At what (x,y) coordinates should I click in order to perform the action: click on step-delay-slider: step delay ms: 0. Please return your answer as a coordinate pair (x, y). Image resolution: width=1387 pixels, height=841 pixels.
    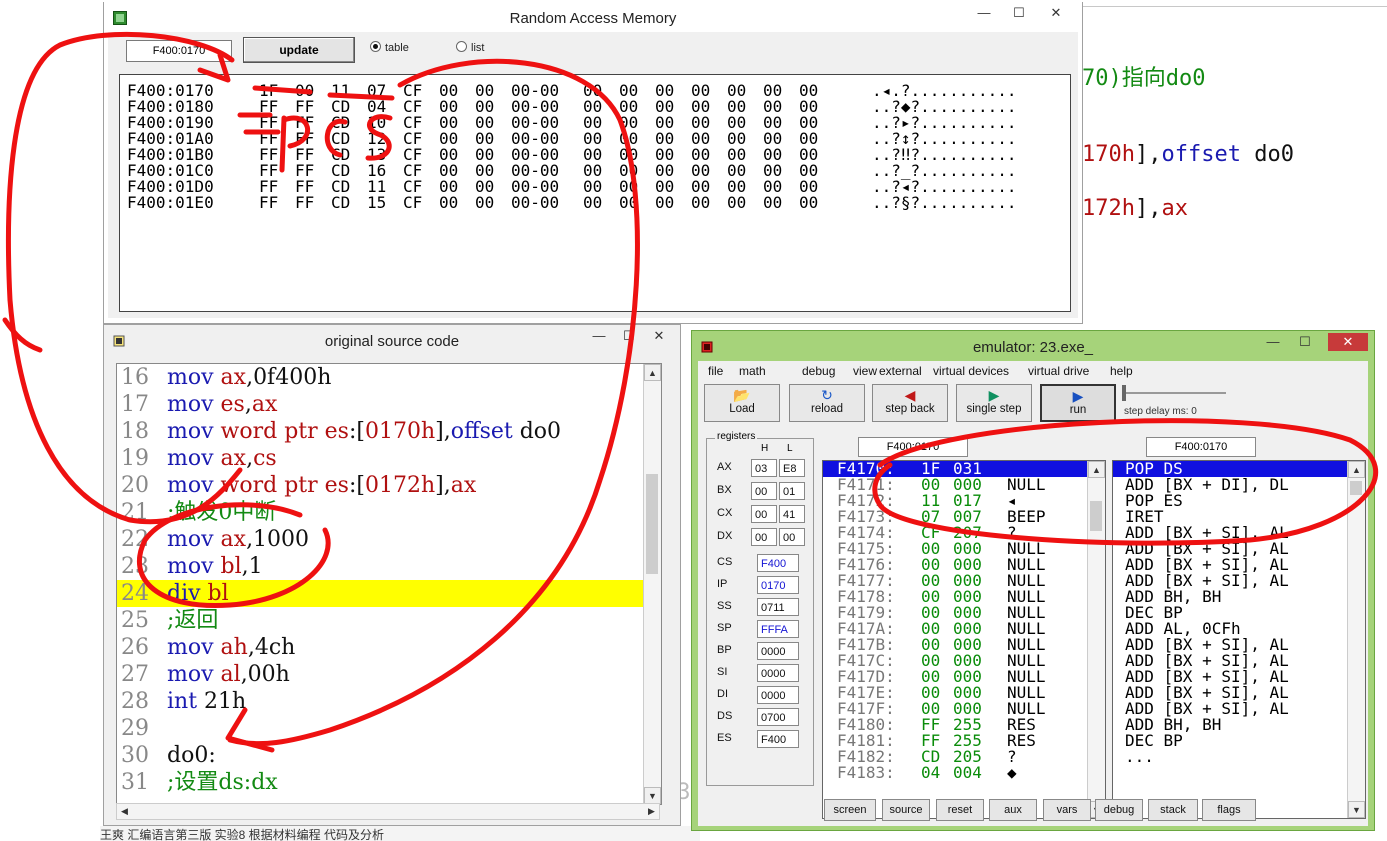
    Looking at the image, I should click on (1175, 402).